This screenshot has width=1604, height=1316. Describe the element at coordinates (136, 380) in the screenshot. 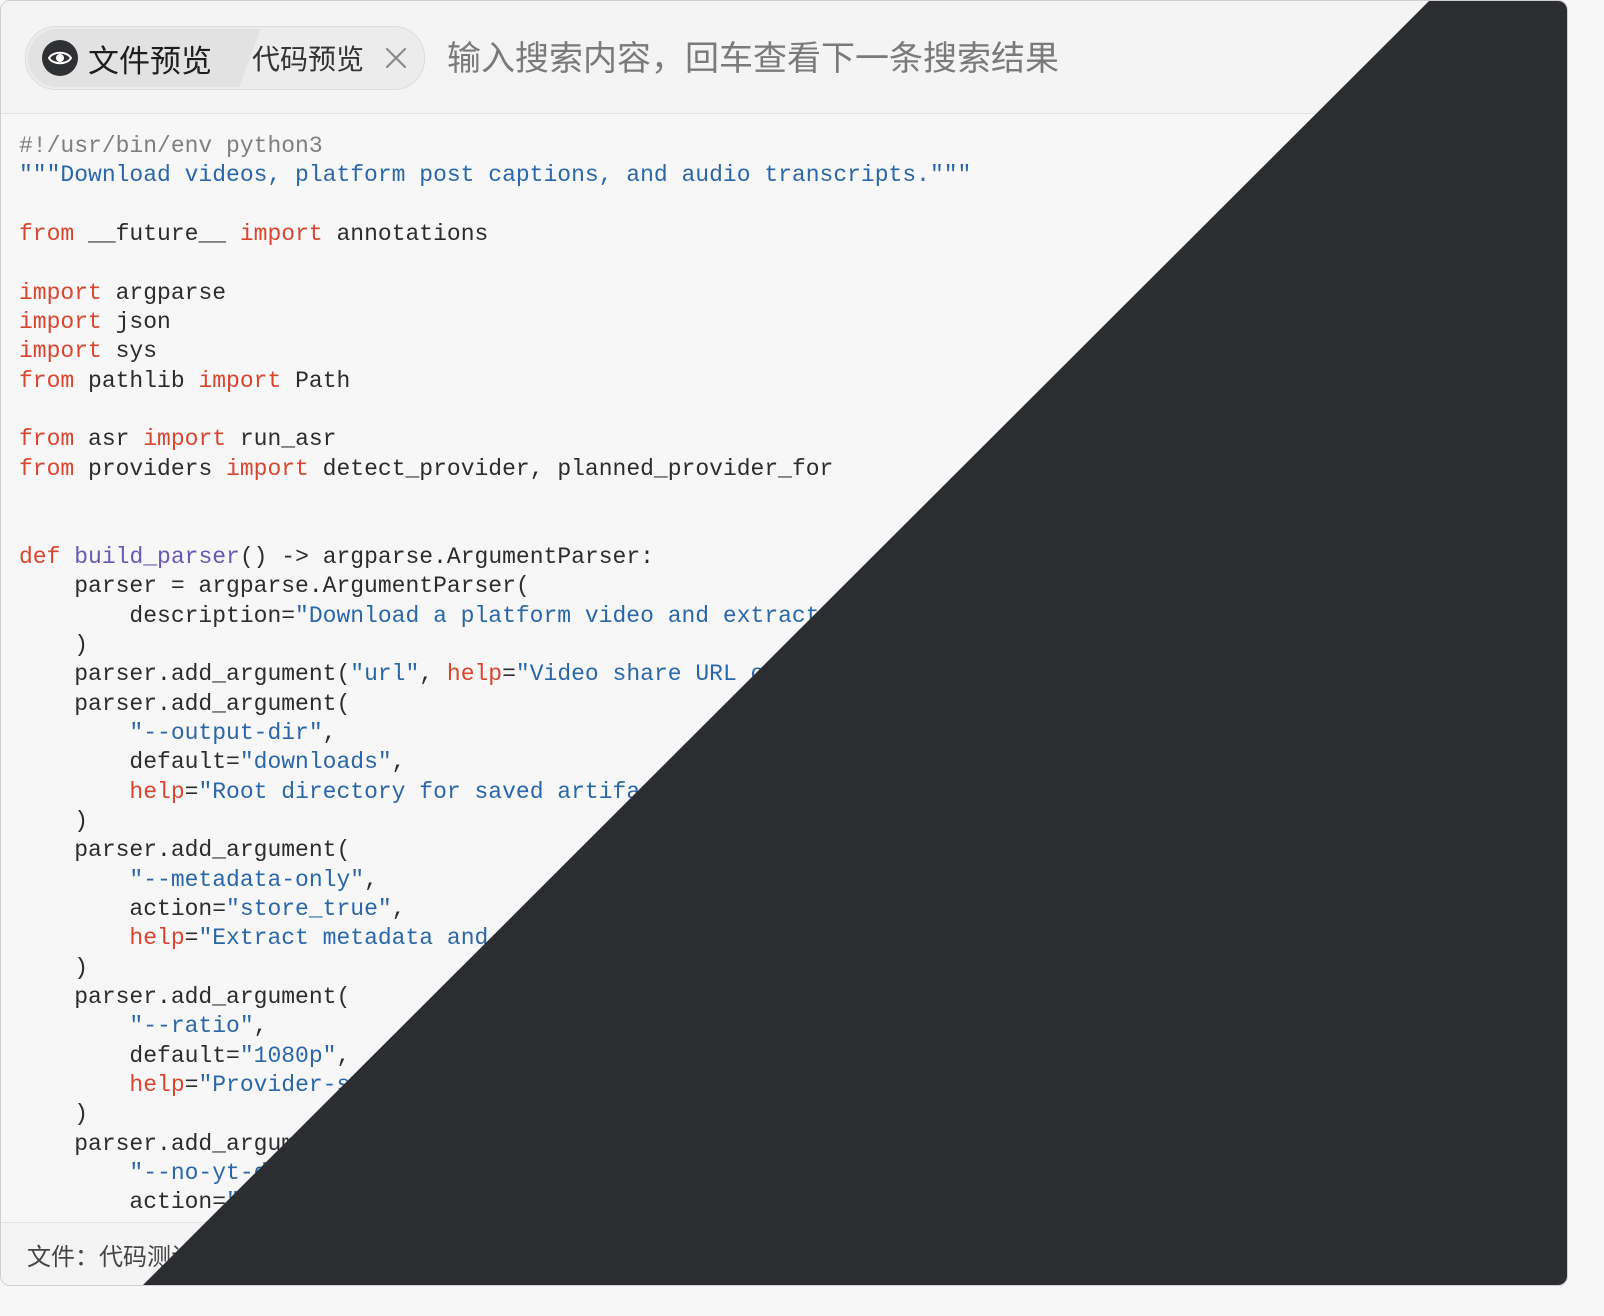

I see `code-token: pathlib` at that location.